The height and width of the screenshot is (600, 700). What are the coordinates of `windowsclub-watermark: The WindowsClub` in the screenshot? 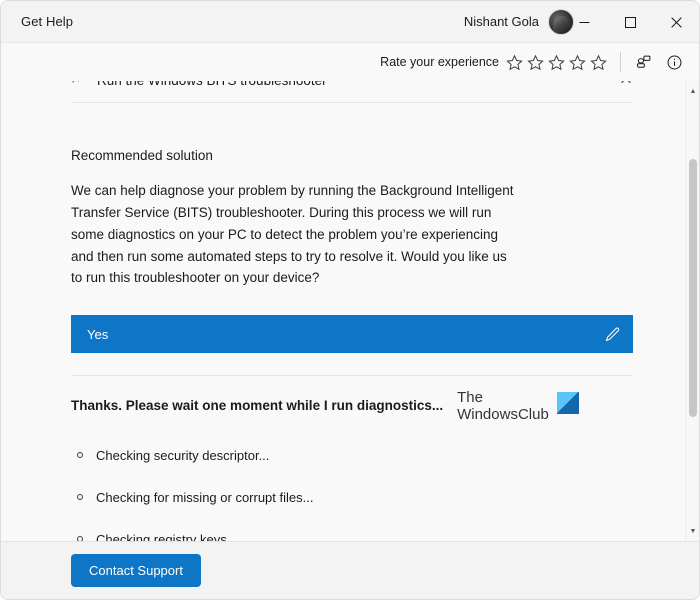 It's located at (518, 406).